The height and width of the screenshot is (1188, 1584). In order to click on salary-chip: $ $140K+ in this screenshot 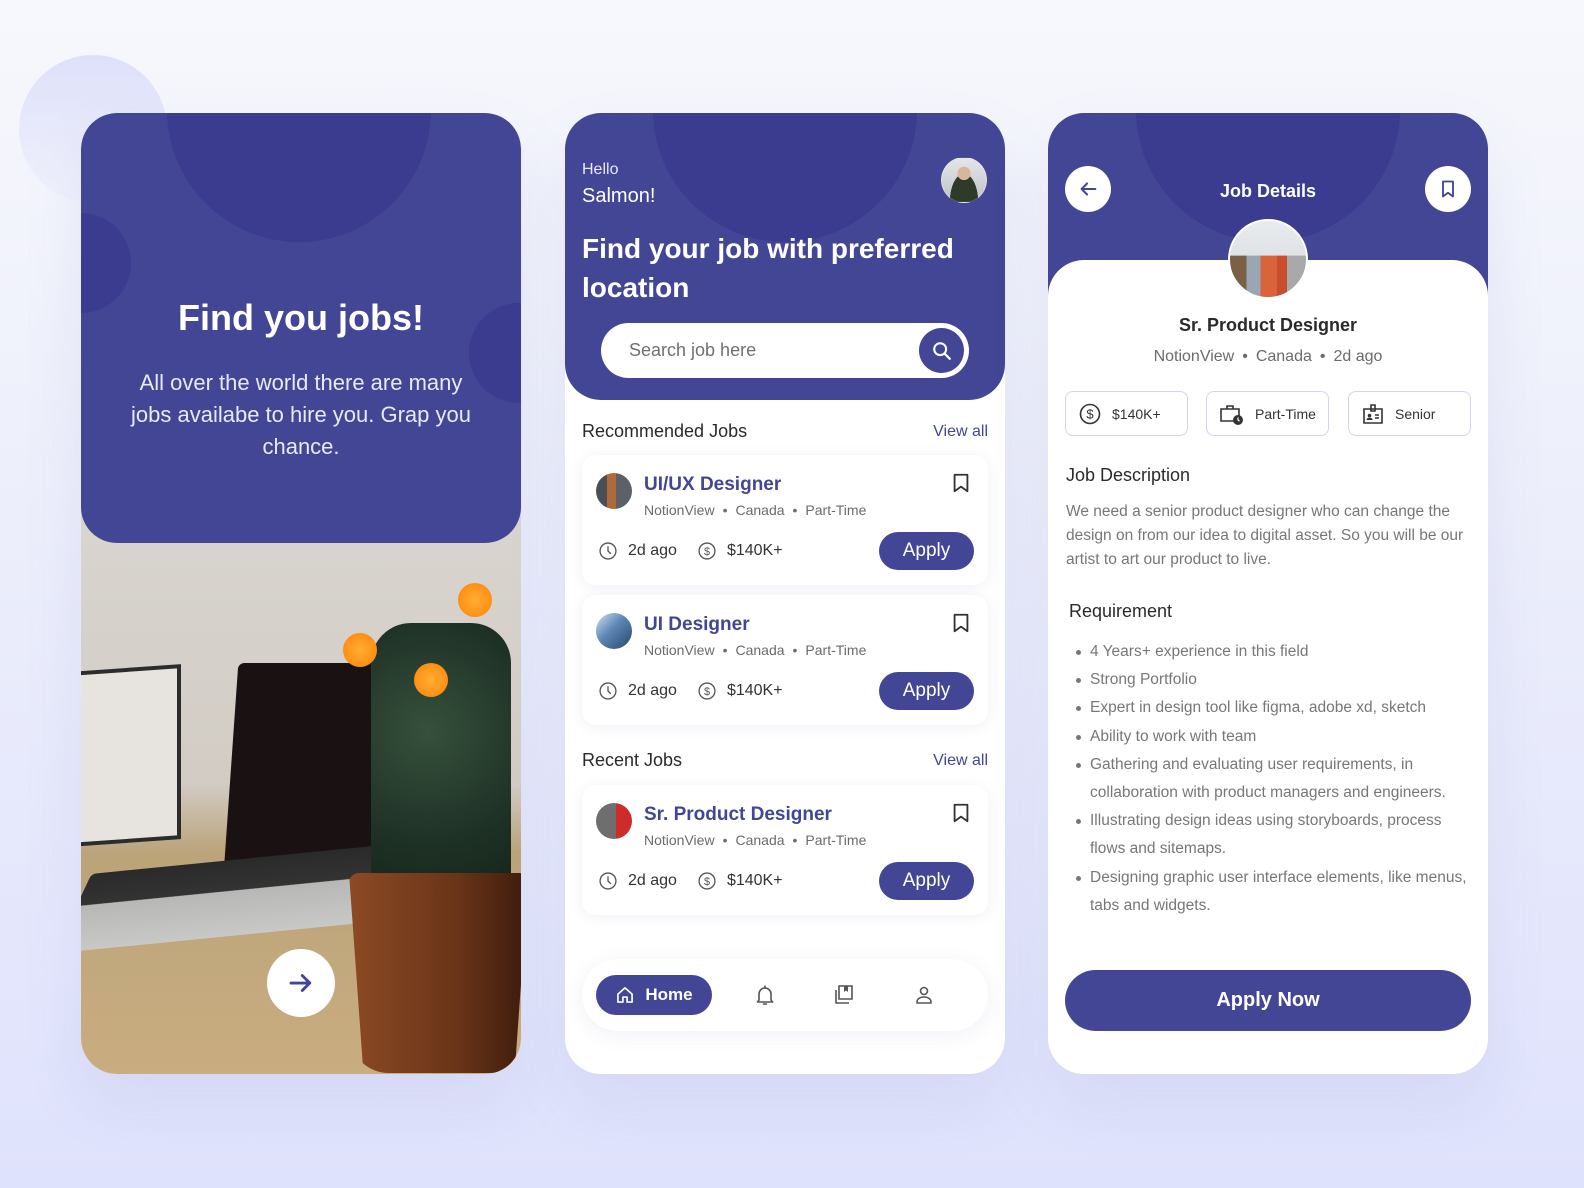, I will do `click(1126, 413)`.